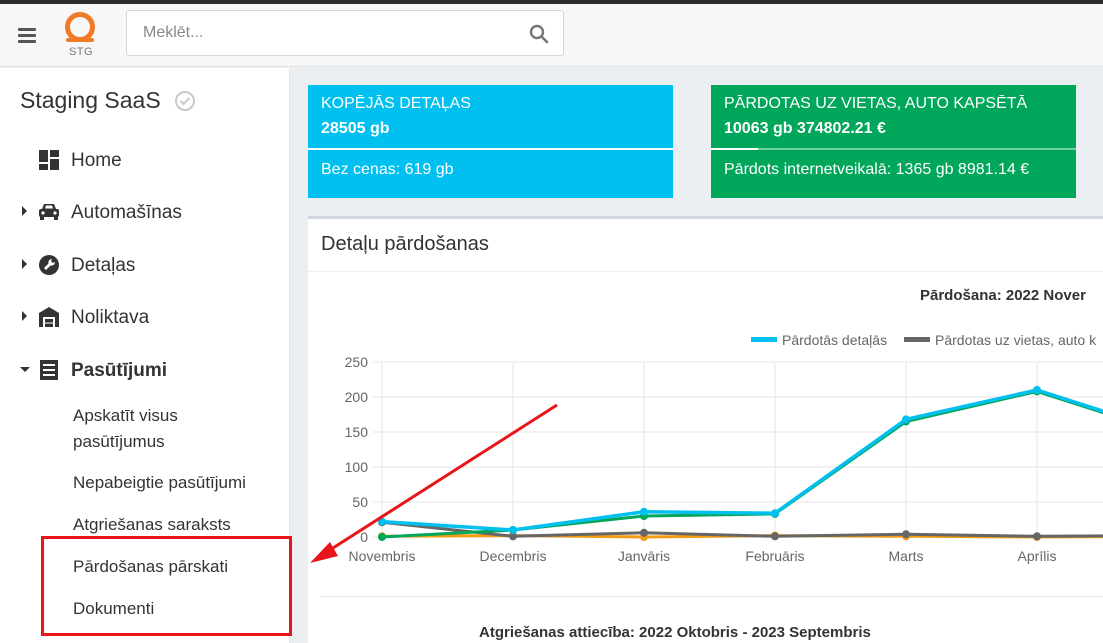 The image size is (1103, 643). What do you see at coordinates (876, 103) in the screenshot?
I see `stat-card-title: PĀRDOTAS UZ VIETAS, AUTO KAPSĒTĀ` at bounding box center [876, 103].